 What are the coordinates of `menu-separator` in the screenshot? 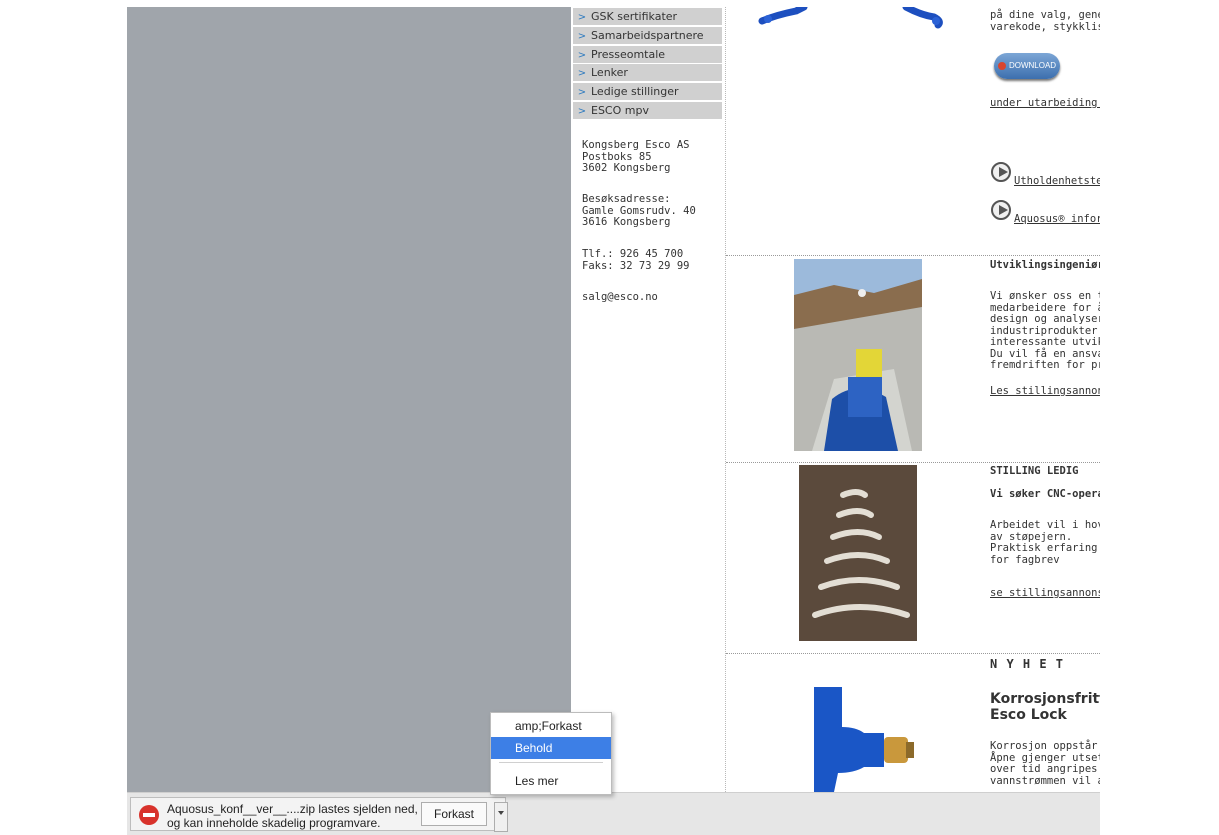 It's located at (551, 762).